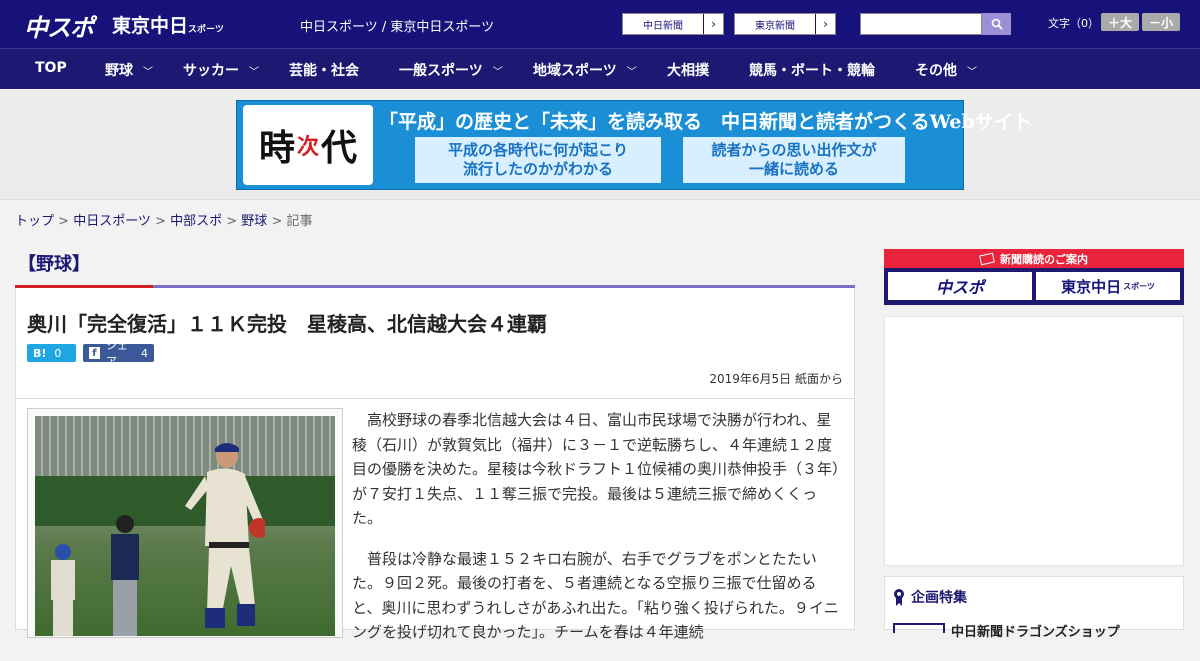  Describe the element at coordinates (254, 221) in the screenshot. I see `breadcrumb-baseball: 野球` at that location.